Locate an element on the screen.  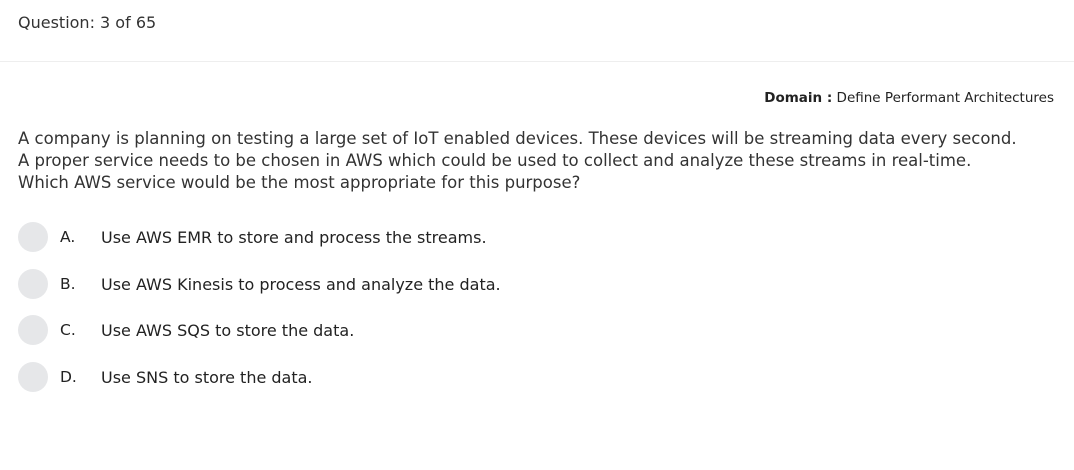
question-counter: Question: 3 of 65 is located at coordinates (87, 22).